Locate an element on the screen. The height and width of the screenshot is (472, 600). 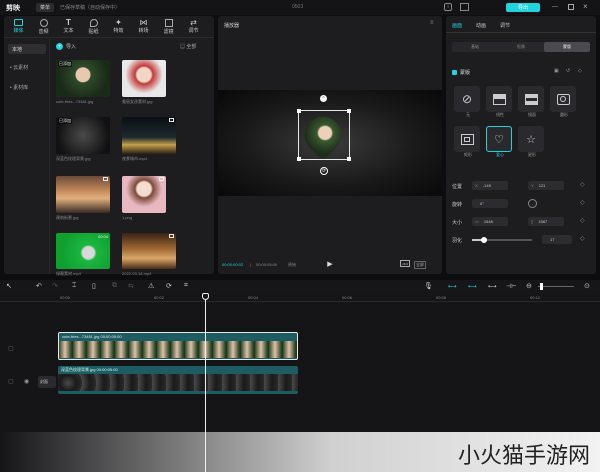
link-icon: ⟷ is located at coordinates (492, 286).